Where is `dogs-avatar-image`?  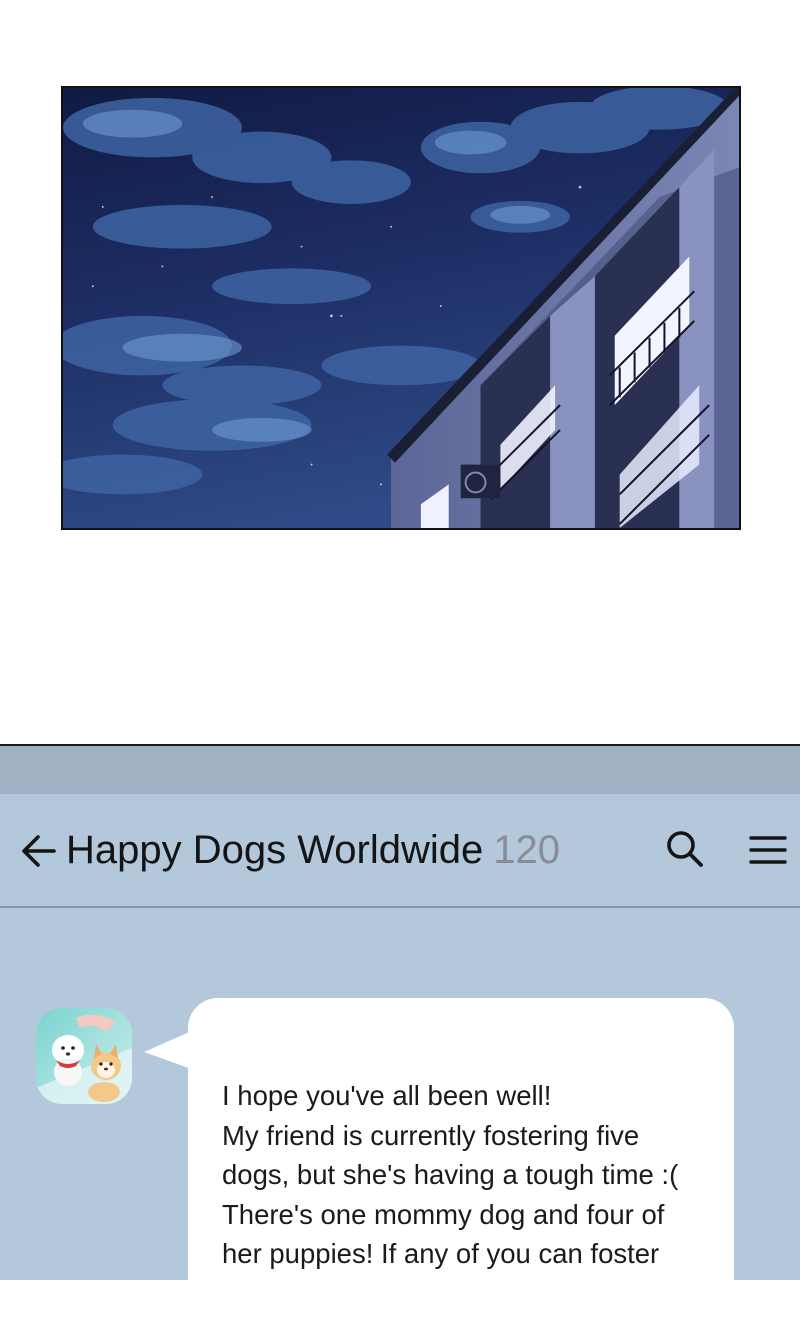
dogs-avatar-image is located at coordinates (84, 1056).